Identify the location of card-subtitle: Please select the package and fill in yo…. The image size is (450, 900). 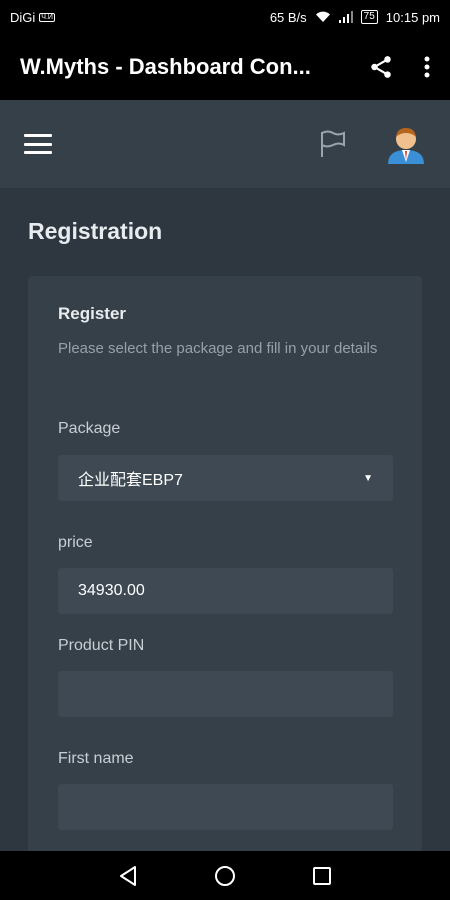
(218, 348).